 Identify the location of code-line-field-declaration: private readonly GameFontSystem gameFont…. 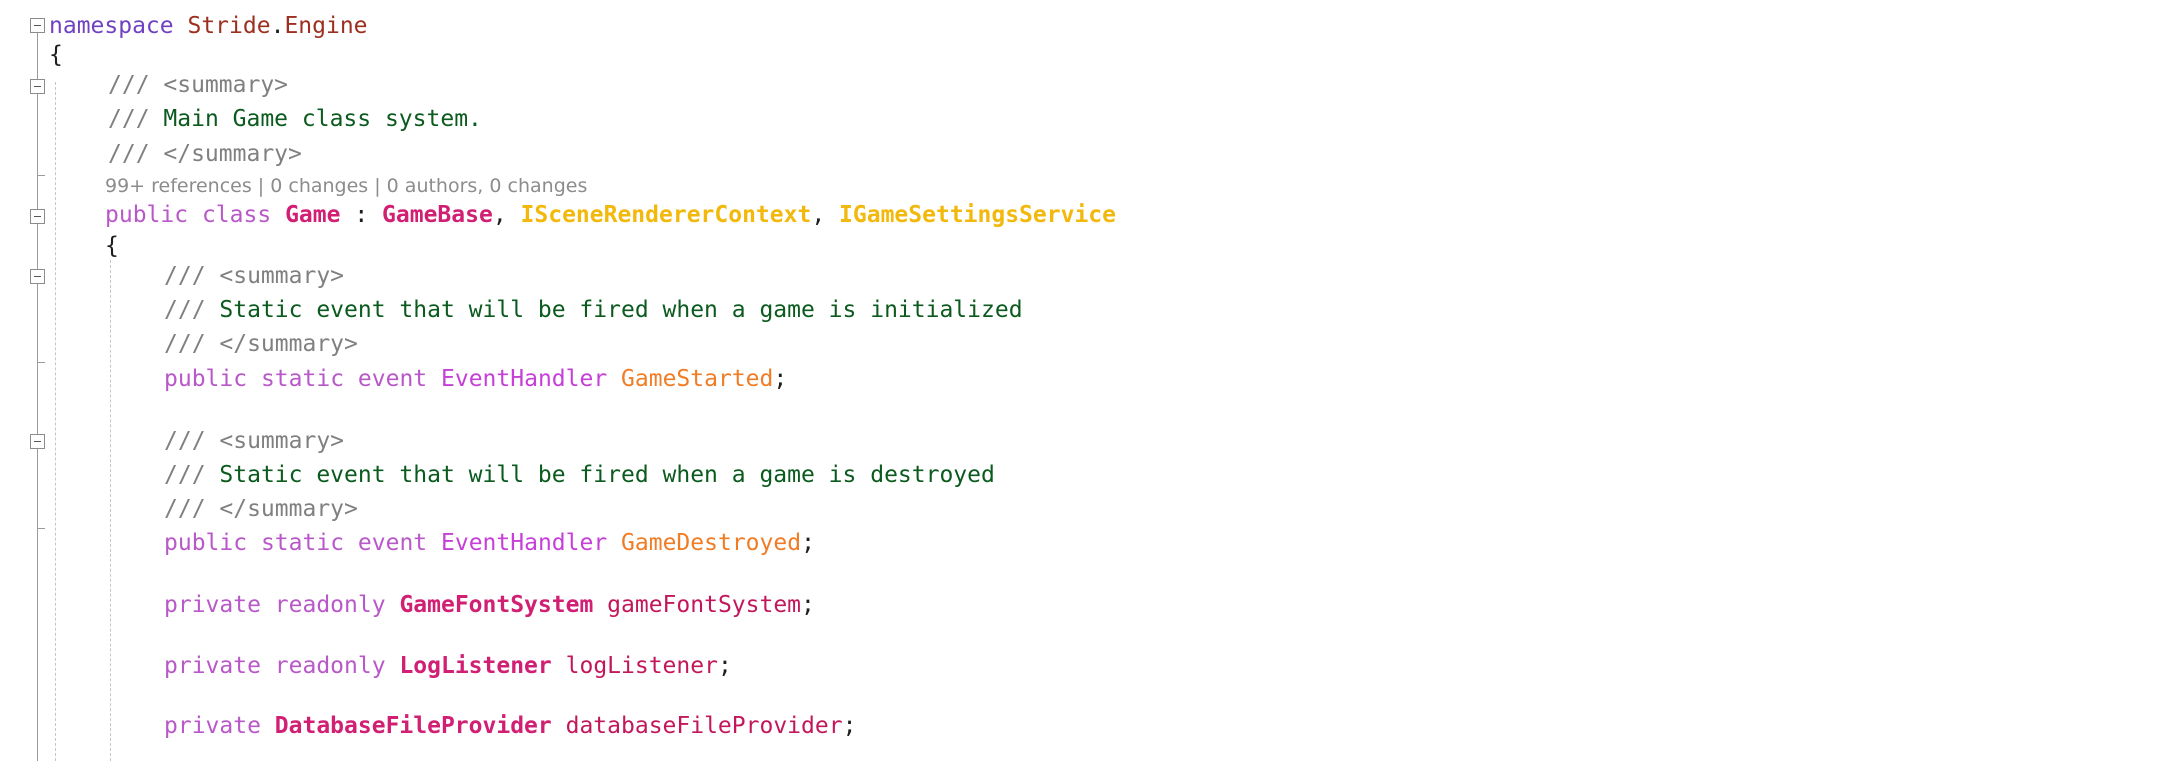
(489, 605).